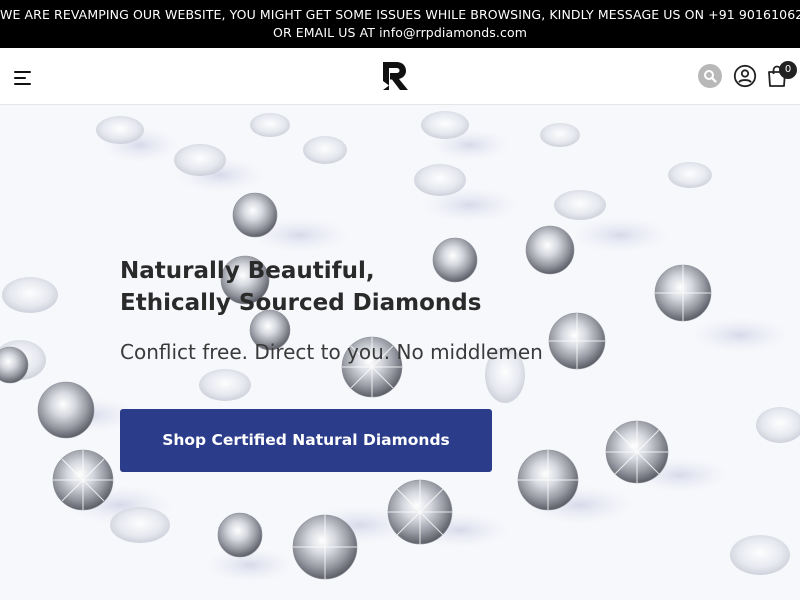 Image resolution: width=800 pixels, height=600 pixels. What do you see at coordinates (247, 271) in the screenshot?
I see `hero-headline-line-1: Naturally Beautiful,` at bounding box center [247, 271].